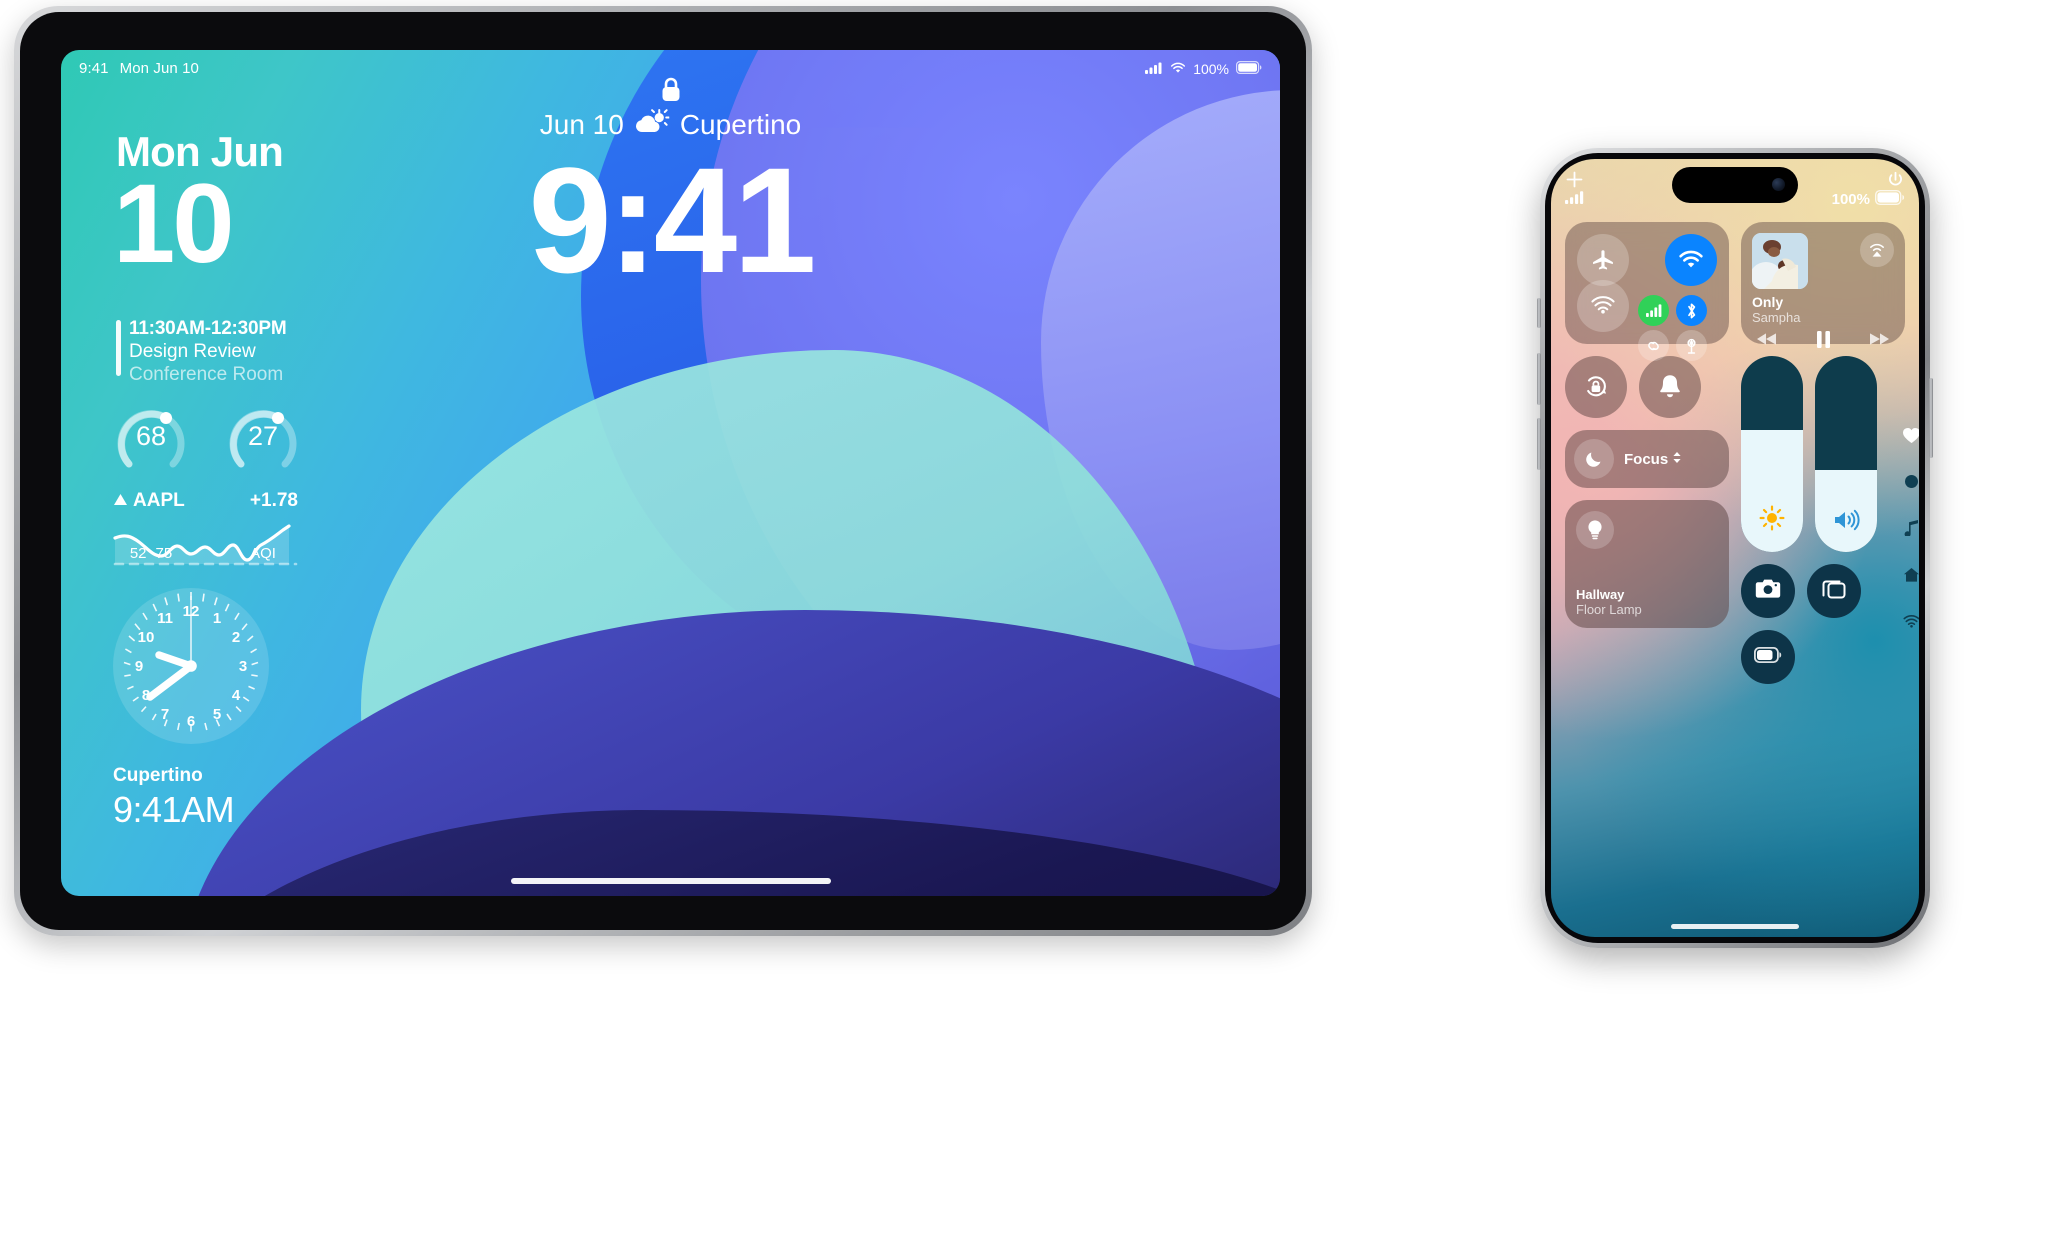  Describe the element at coordinates (192, 351) in the screenshot. I see `event-title: Design Review` at that location.